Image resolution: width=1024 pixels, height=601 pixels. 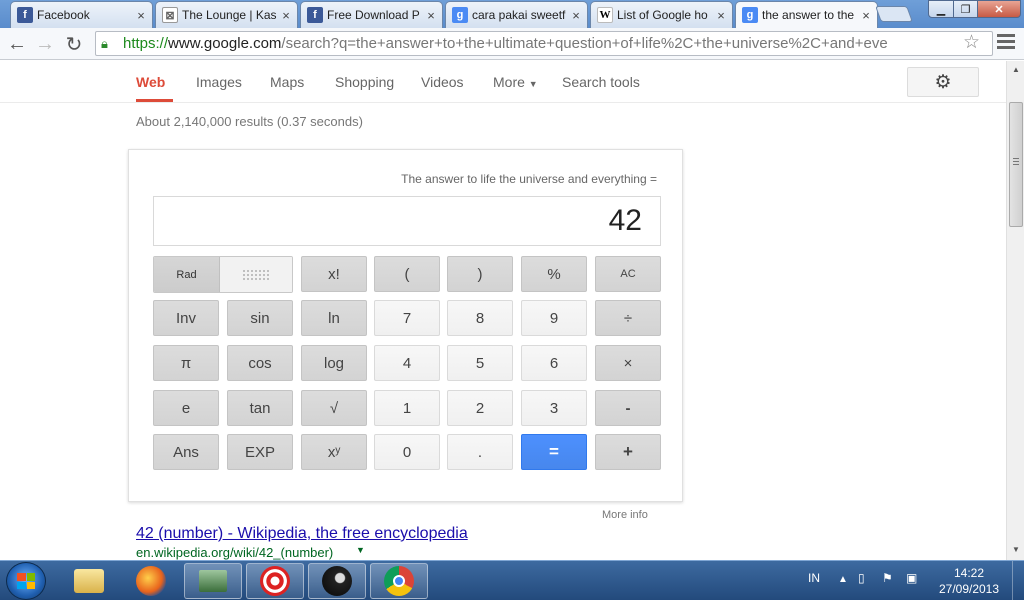 What do you see at coordinates (407, 452) in the screenshot?
I see `key-0: 0` at bounding box center [407, 452].